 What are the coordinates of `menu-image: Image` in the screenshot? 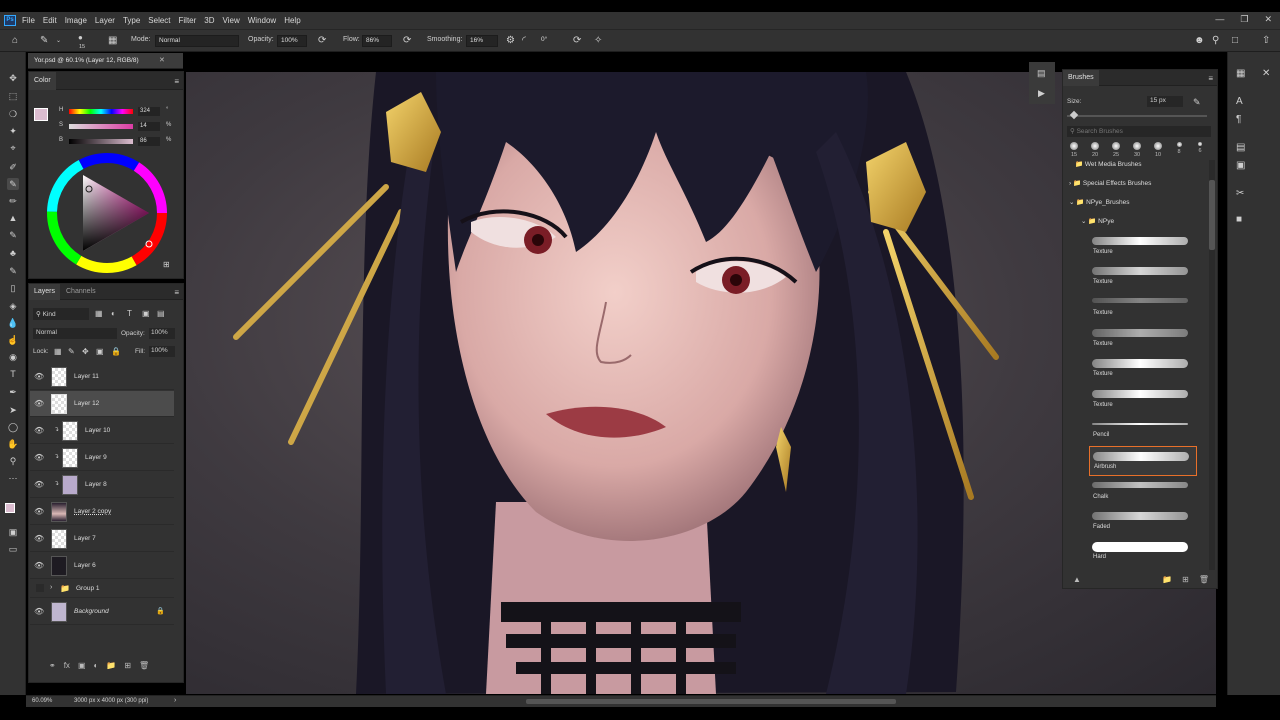 It's located at (76, 20).